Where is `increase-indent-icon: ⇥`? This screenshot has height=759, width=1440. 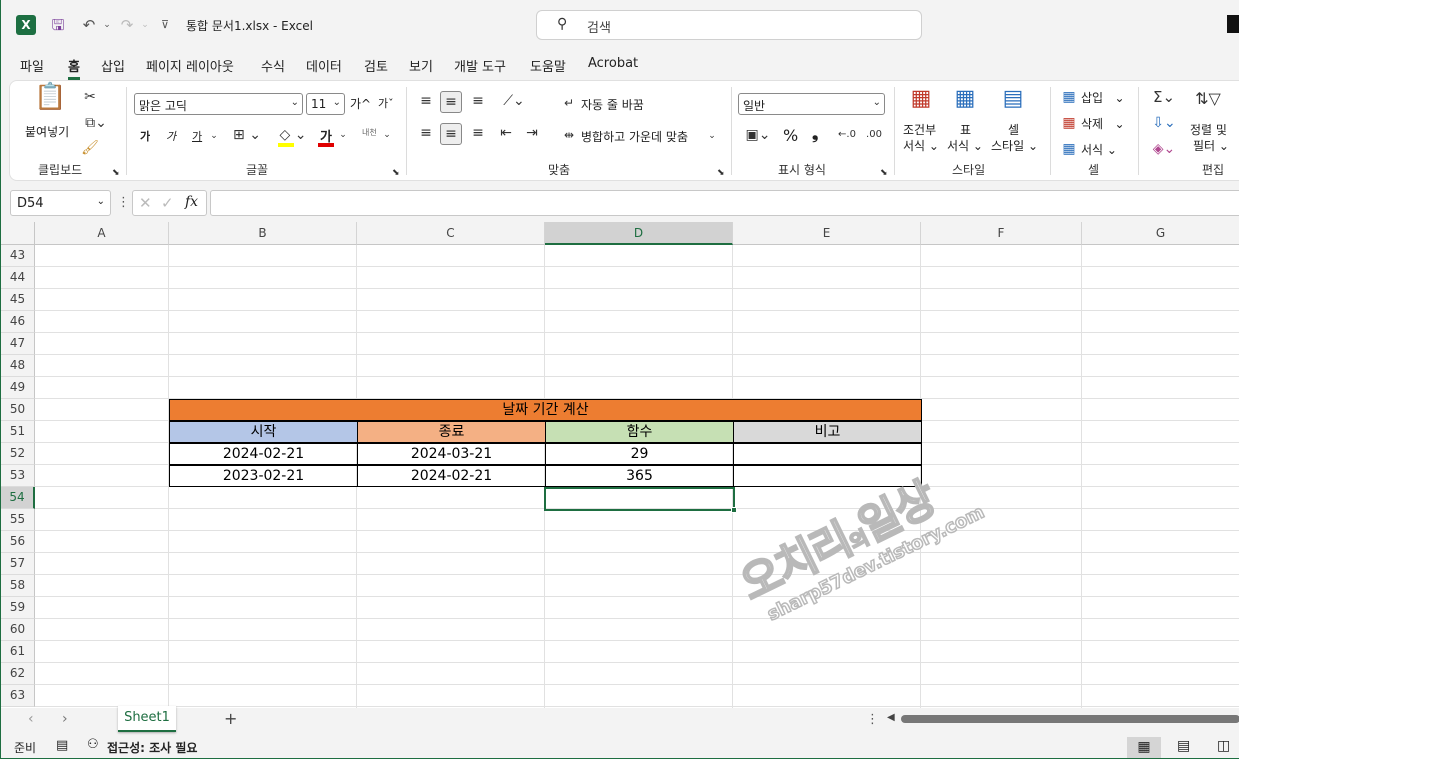 increase-indent-icon: ⇥ is located at coordinates (532, 133).